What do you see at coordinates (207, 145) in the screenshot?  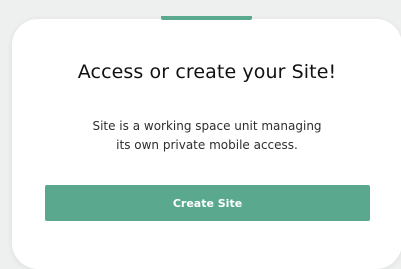 I see `description-line-2: its own private mobile access.` at bounding box center [207, 145].